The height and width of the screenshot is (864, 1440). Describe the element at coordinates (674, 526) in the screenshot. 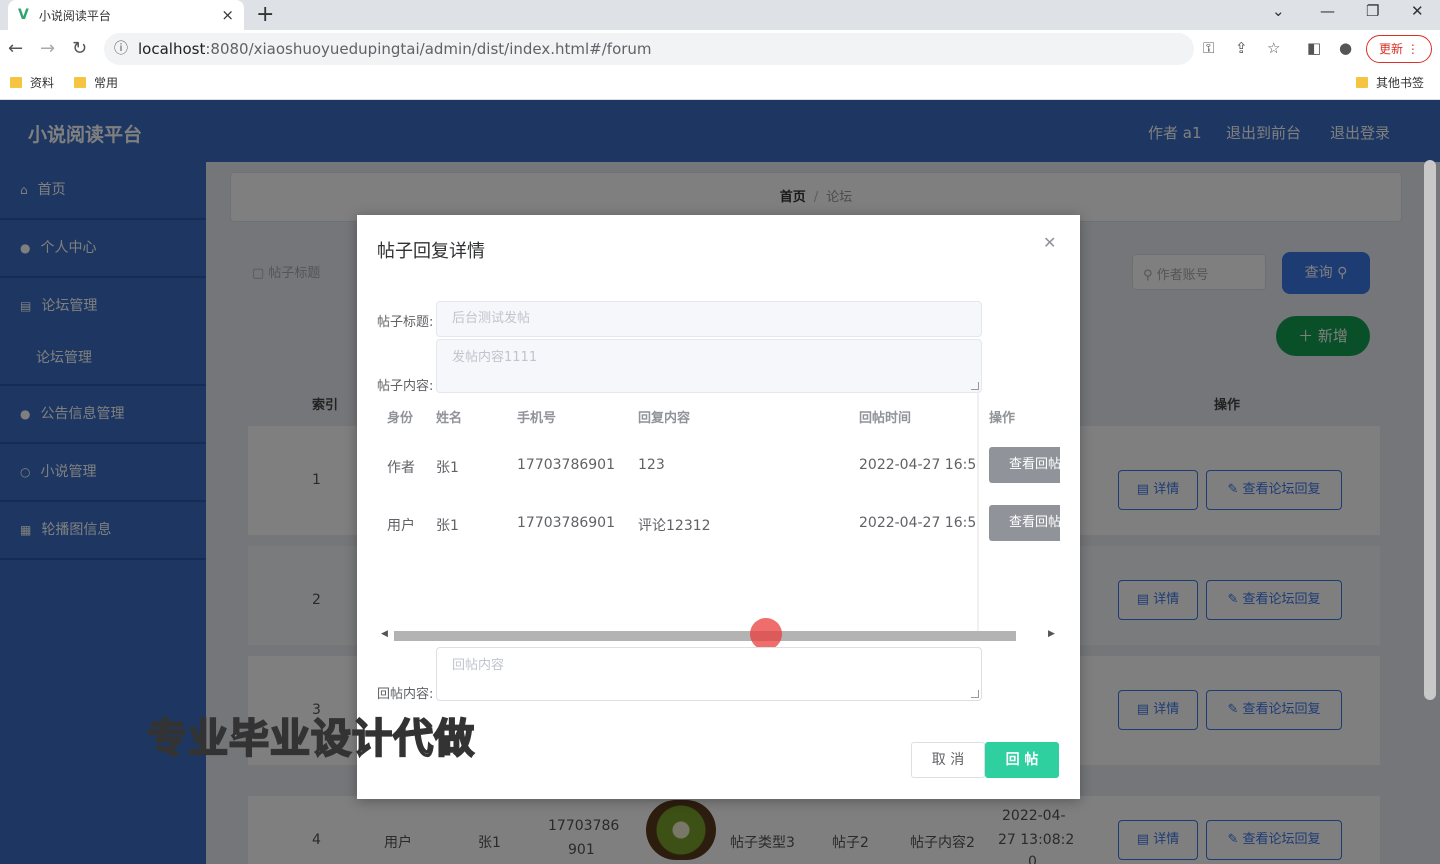

I see `reply-content: 评论12312` at that location.